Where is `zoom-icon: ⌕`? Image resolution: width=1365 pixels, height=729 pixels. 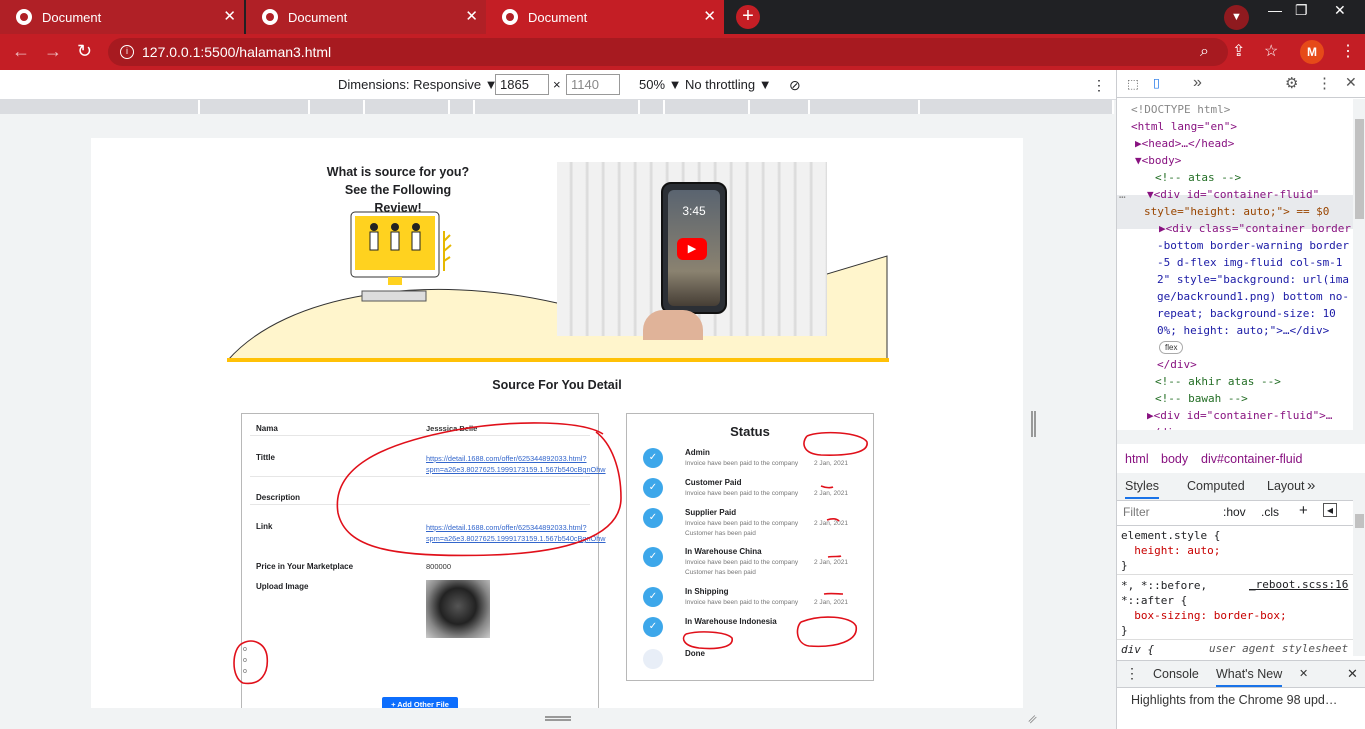 zoom-icon: ⌕ is located at coordinates (1204, 52).